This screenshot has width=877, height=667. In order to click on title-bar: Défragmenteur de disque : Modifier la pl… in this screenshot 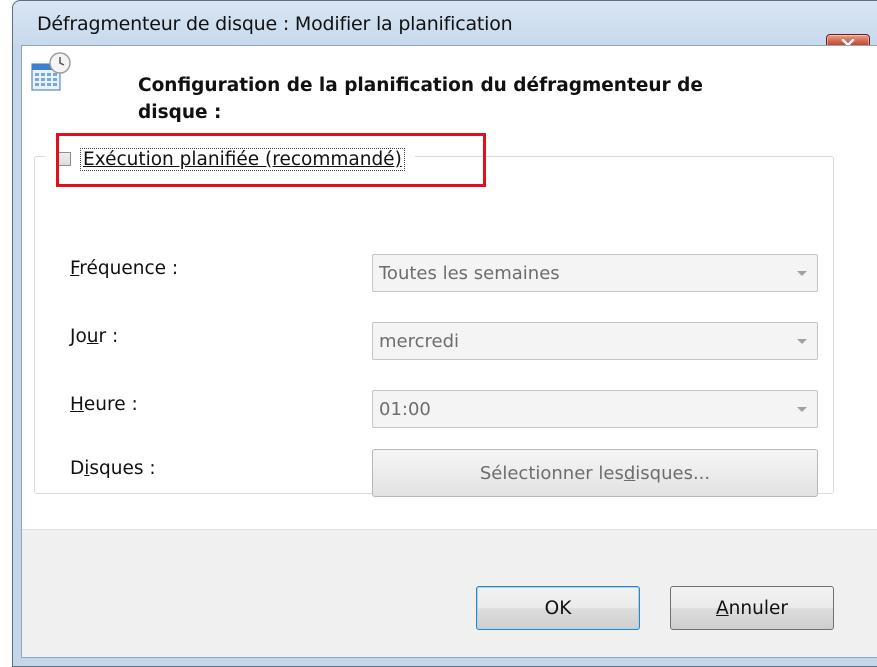, I will do `click(445, 23)`.